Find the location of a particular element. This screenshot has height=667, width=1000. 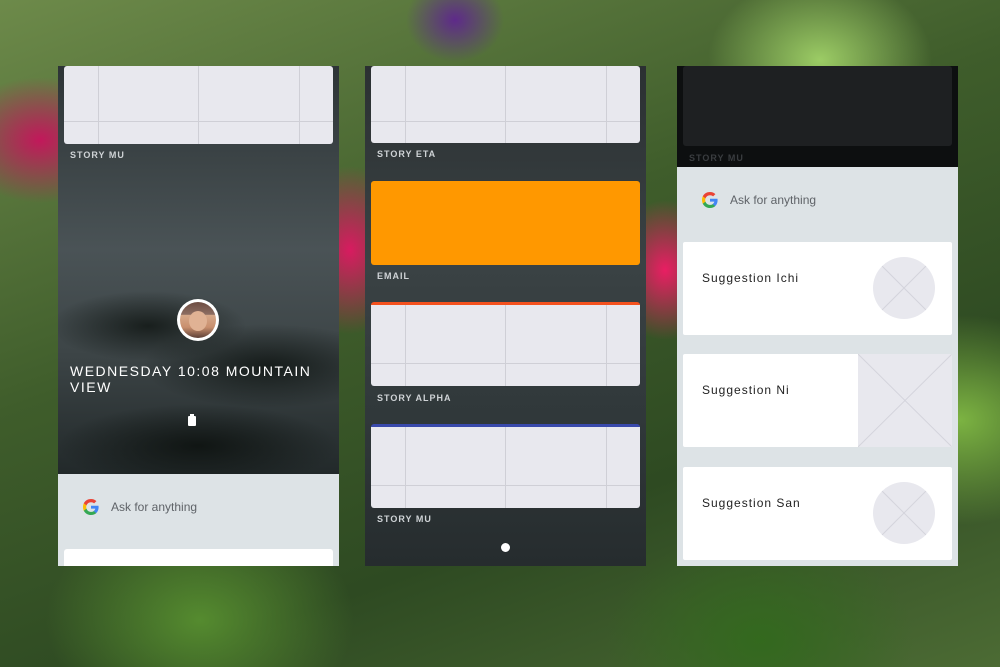

suggestion-title: Suggestion San is located at coordinates (751, 503).